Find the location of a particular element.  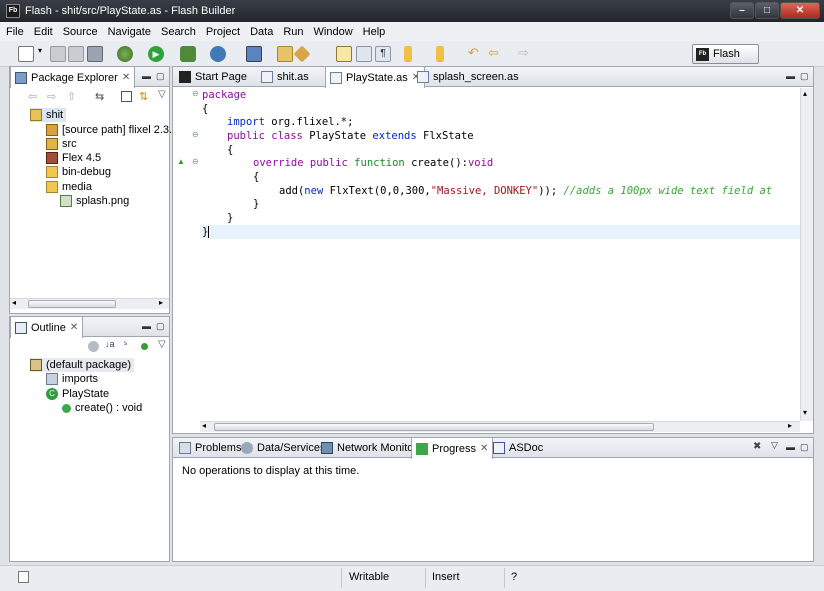

outline-item-default-package: (default package) is located at coordinates (82, 365).